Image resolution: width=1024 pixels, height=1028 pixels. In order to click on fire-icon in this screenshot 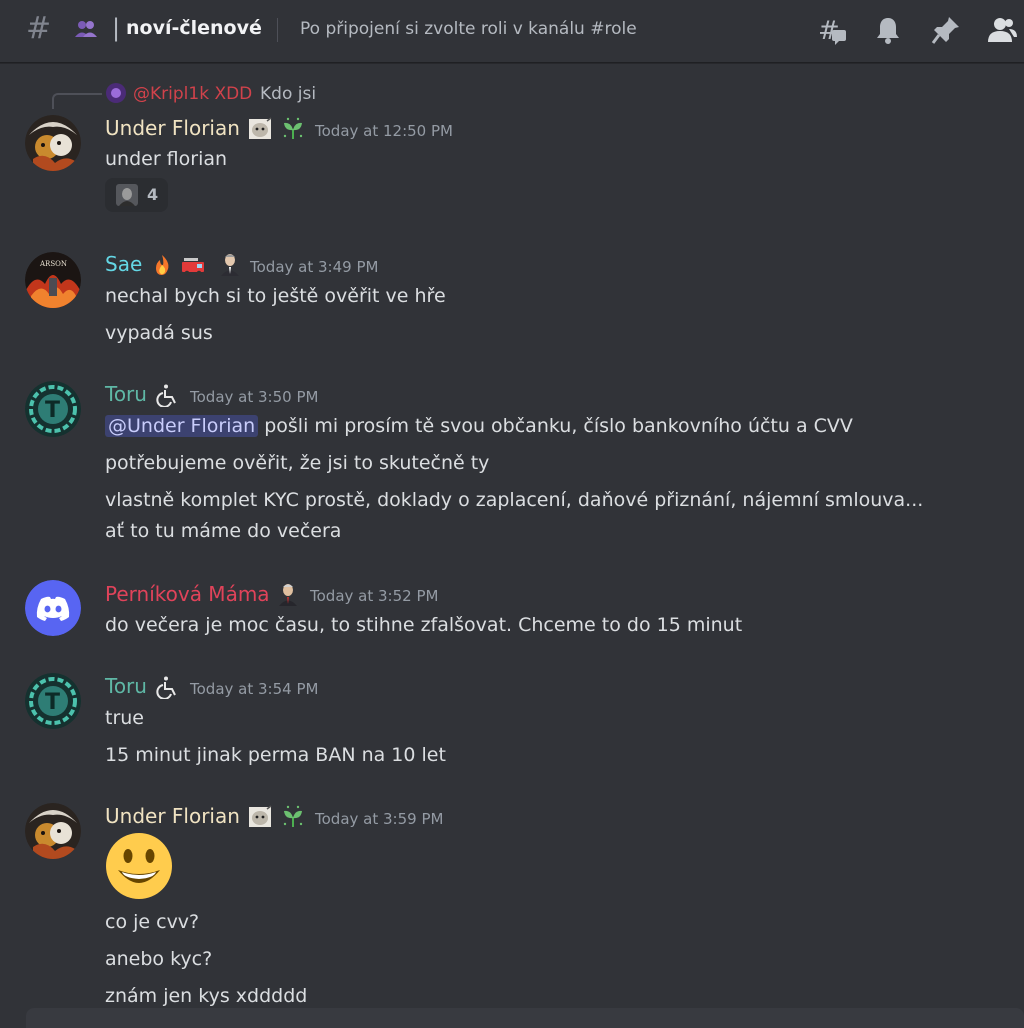, I will do `click(162, 265)`.